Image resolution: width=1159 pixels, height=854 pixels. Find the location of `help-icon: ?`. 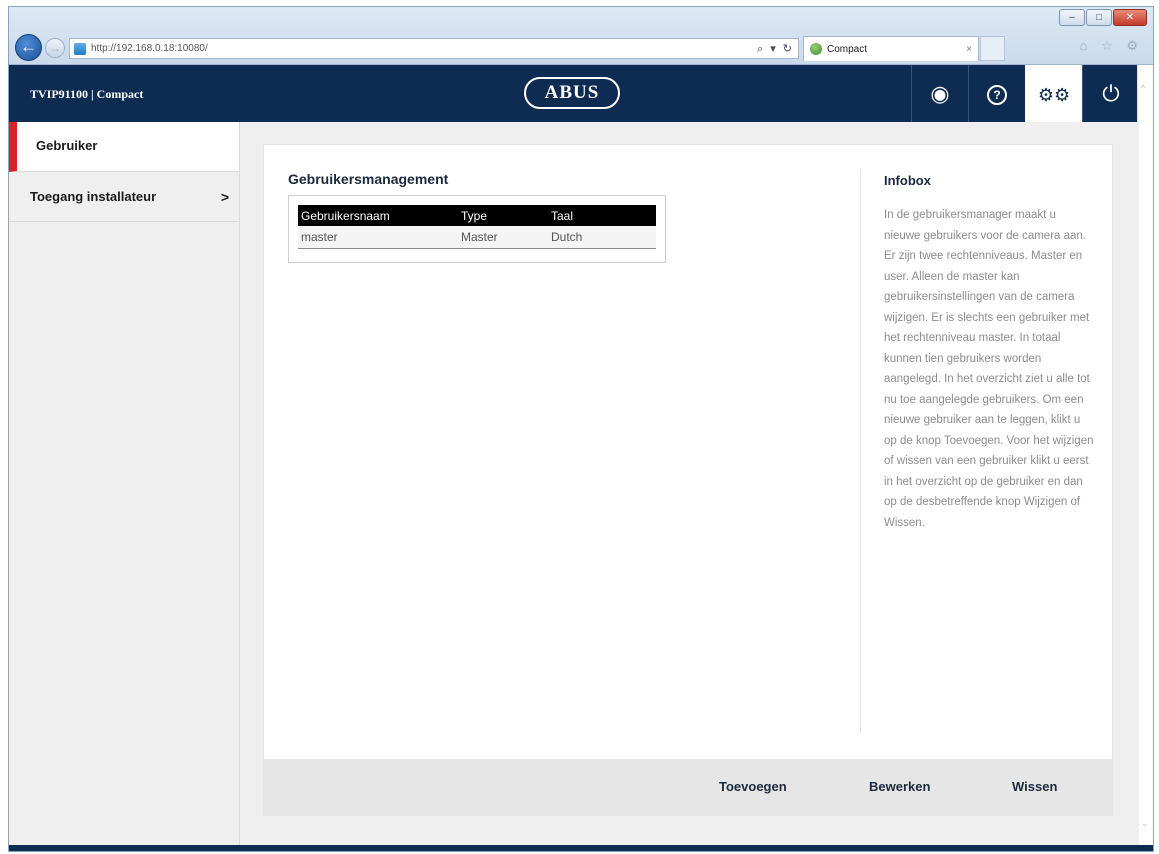

help-icon: ? is located at coordinates (997, 95).